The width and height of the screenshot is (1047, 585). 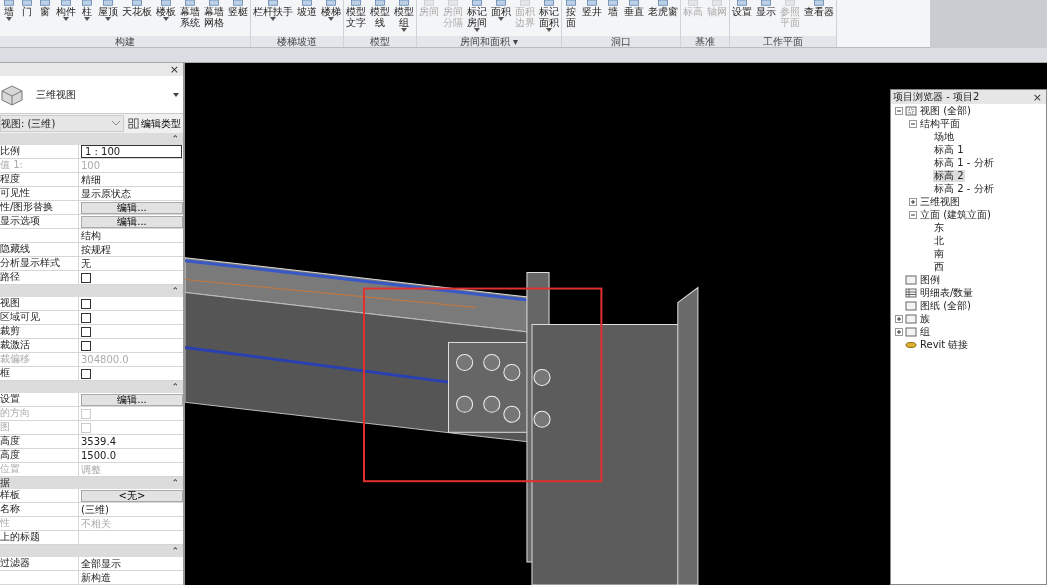 What do you see at coordinates (742, 18) in the screenshot?
I see `ribbon-tool-button: 设置` at bounding box center [742, 18].